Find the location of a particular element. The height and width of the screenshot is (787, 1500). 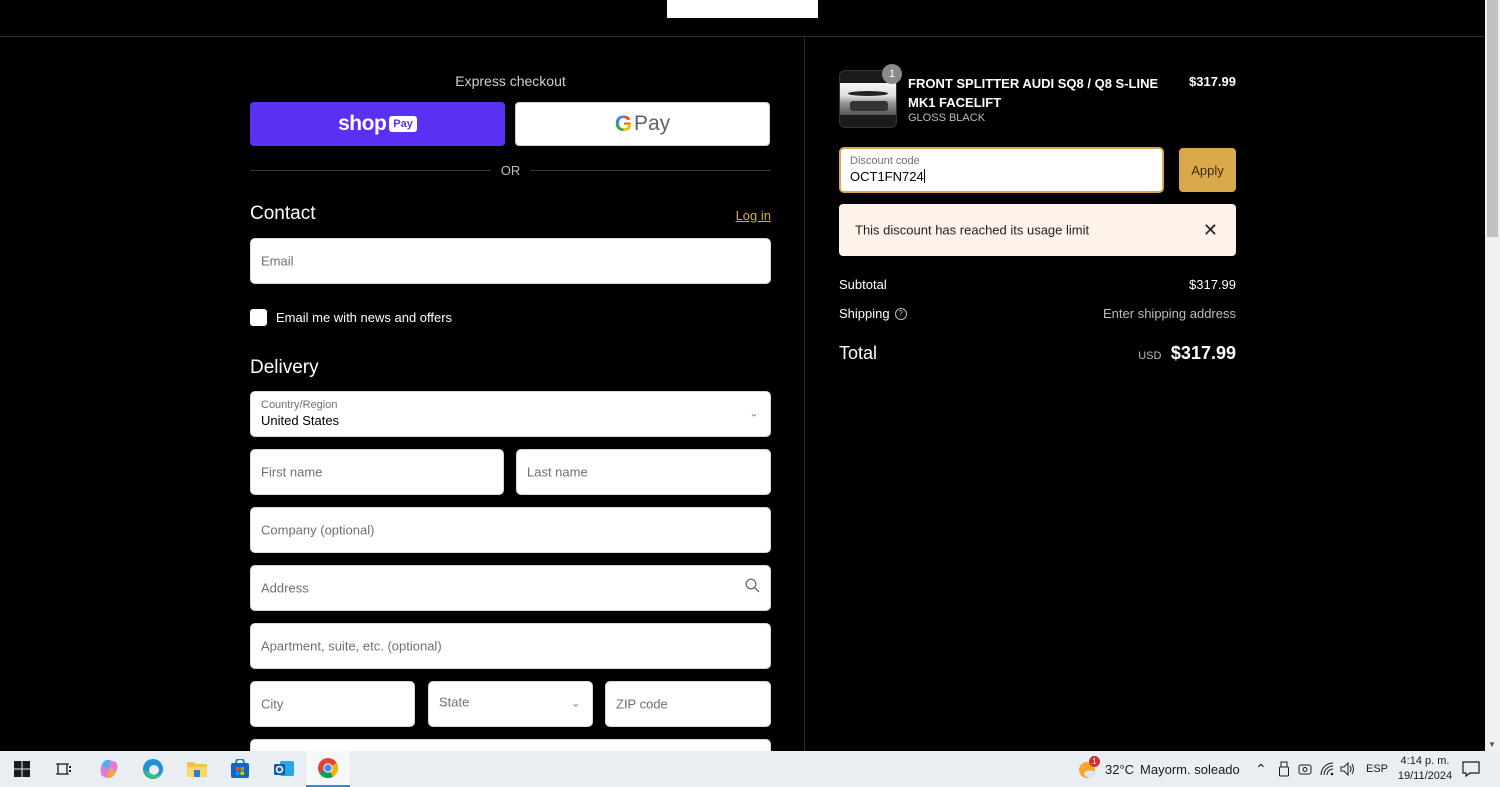

or-label: OR is located at coordinates (510, 170).